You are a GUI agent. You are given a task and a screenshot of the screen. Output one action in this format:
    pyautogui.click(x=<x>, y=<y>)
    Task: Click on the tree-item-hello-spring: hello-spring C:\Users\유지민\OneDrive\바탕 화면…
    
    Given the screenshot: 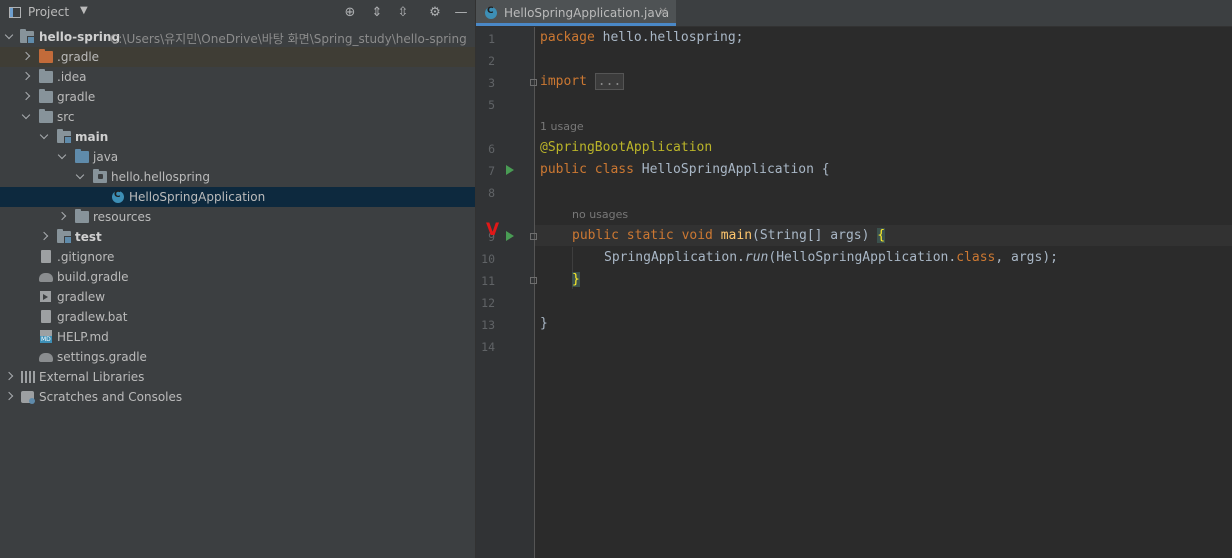 What is the action you would take?
    pyautogui.click(x=237, y=37)
    